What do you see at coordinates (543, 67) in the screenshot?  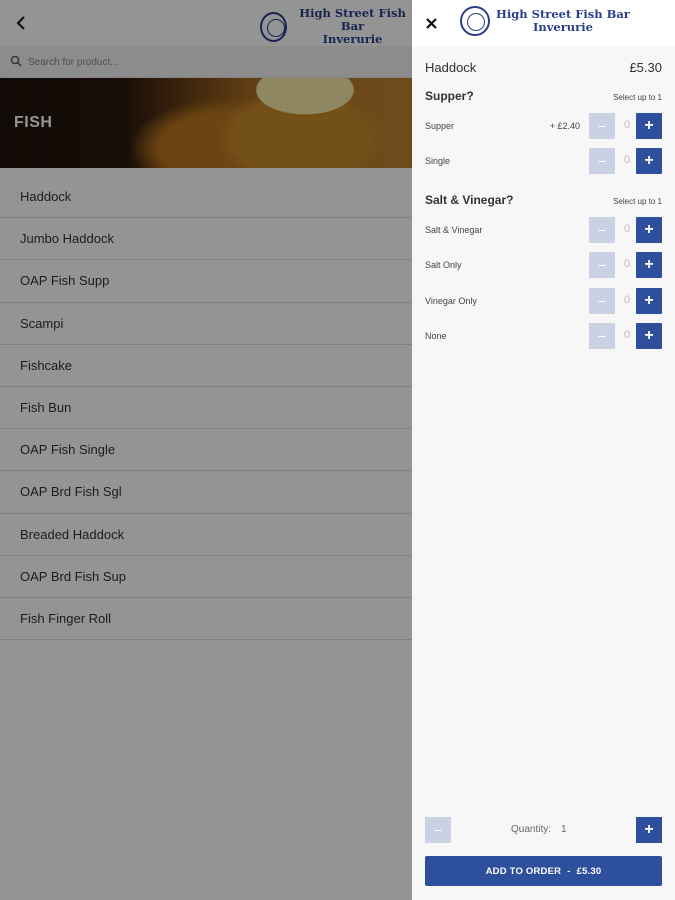 I see `product-header: Haddock £5.30` at bounding box center [543, 67].